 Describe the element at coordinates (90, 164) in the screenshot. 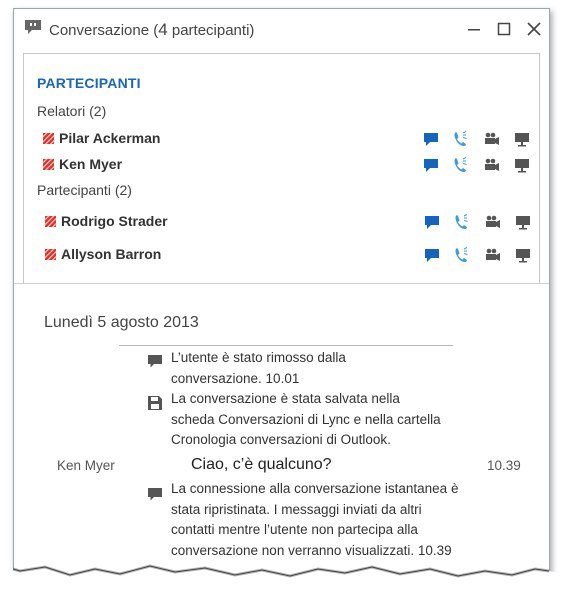

I see `participant-name: Ken Myer` at that location.